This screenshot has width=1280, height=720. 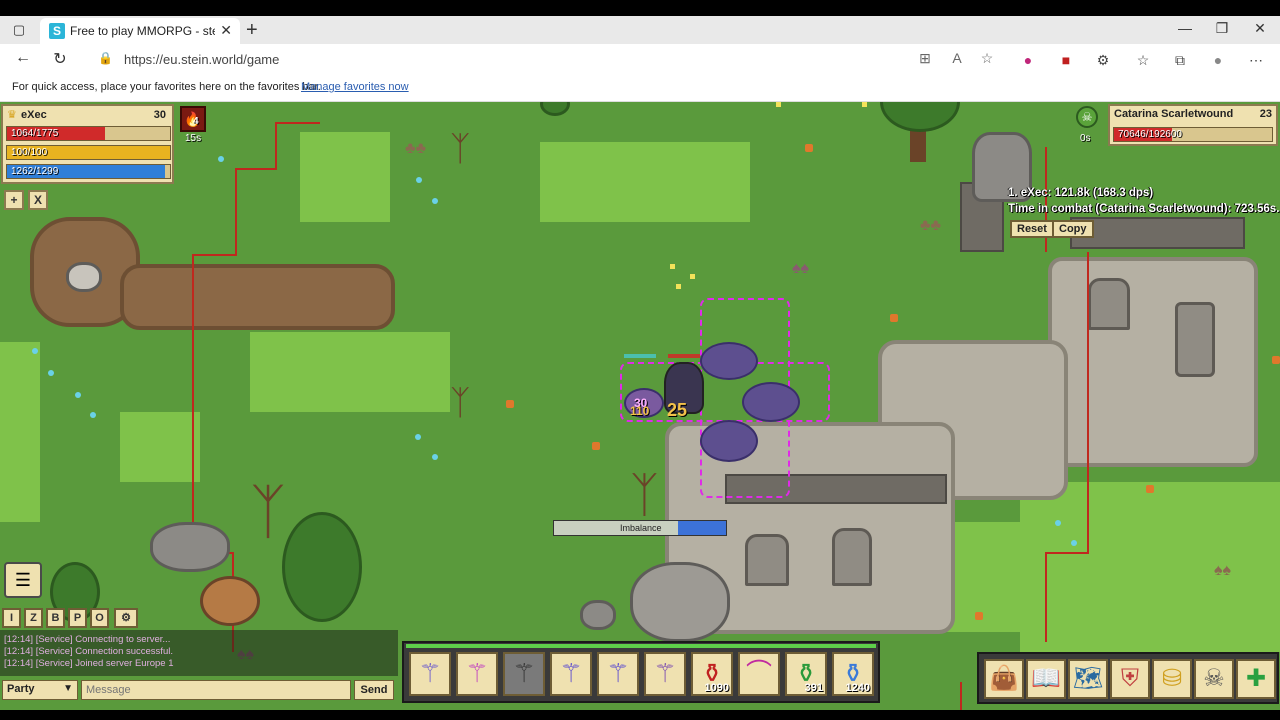 I want to click on chat-tab-o: O, so click(x=99, y=618).